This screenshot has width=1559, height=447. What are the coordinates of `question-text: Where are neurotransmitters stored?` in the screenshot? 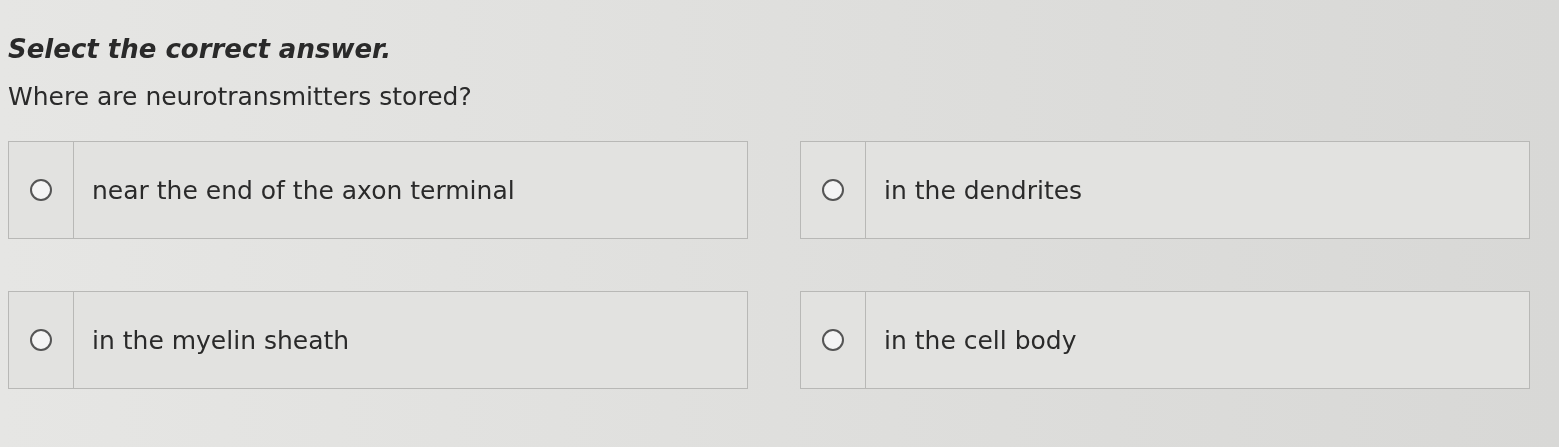 It's located at (240, 96).